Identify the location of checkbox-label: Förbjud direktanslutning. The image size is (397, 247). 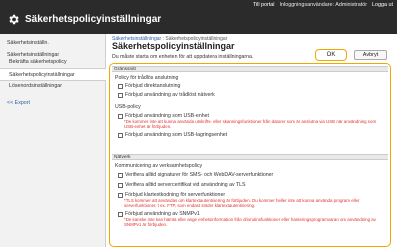
(153, 86).